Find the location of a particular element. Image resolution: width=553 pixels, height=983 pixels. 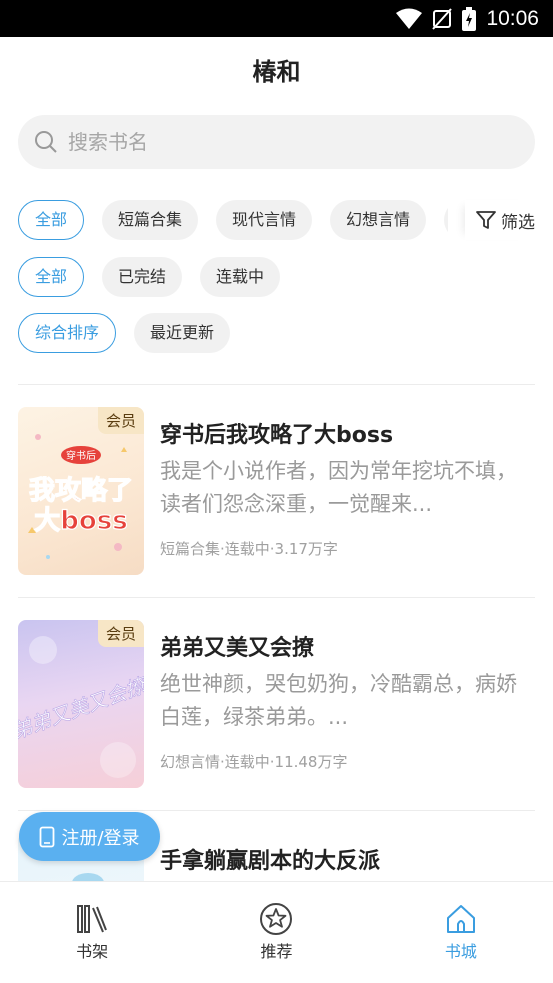

cover-text-top: 穿书后 is located at coordinates (81, 455).